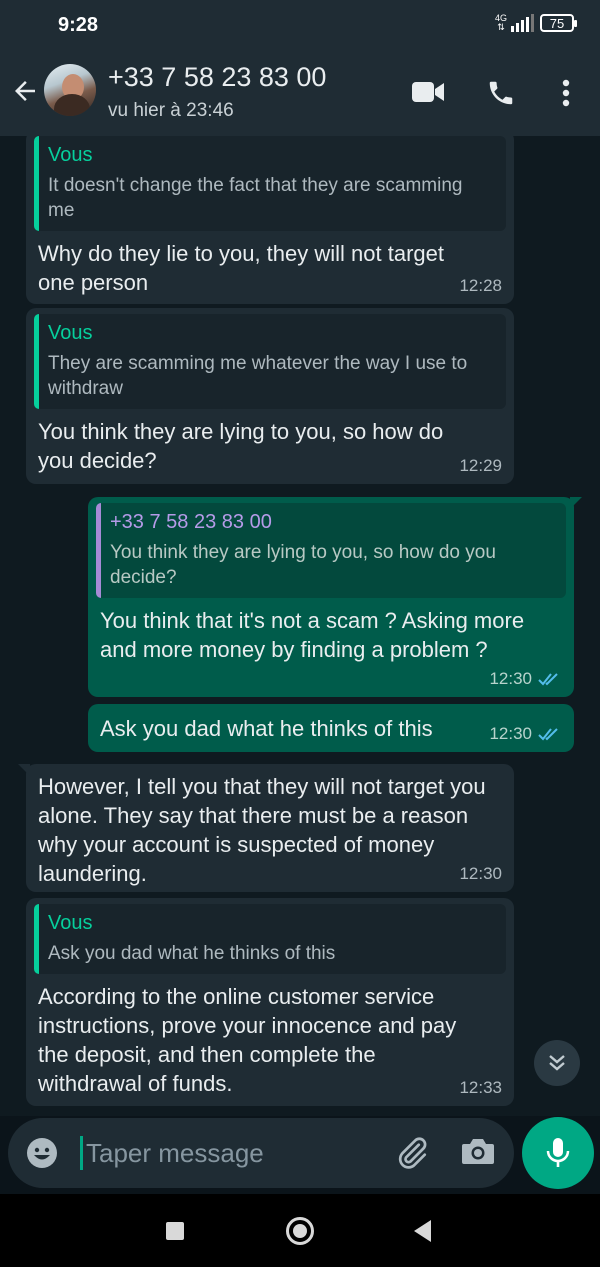 The width and height of the screenshot is (600, 1267). I want to click on quote-author: +33 7 58 23 83 00, so click(191, 522).